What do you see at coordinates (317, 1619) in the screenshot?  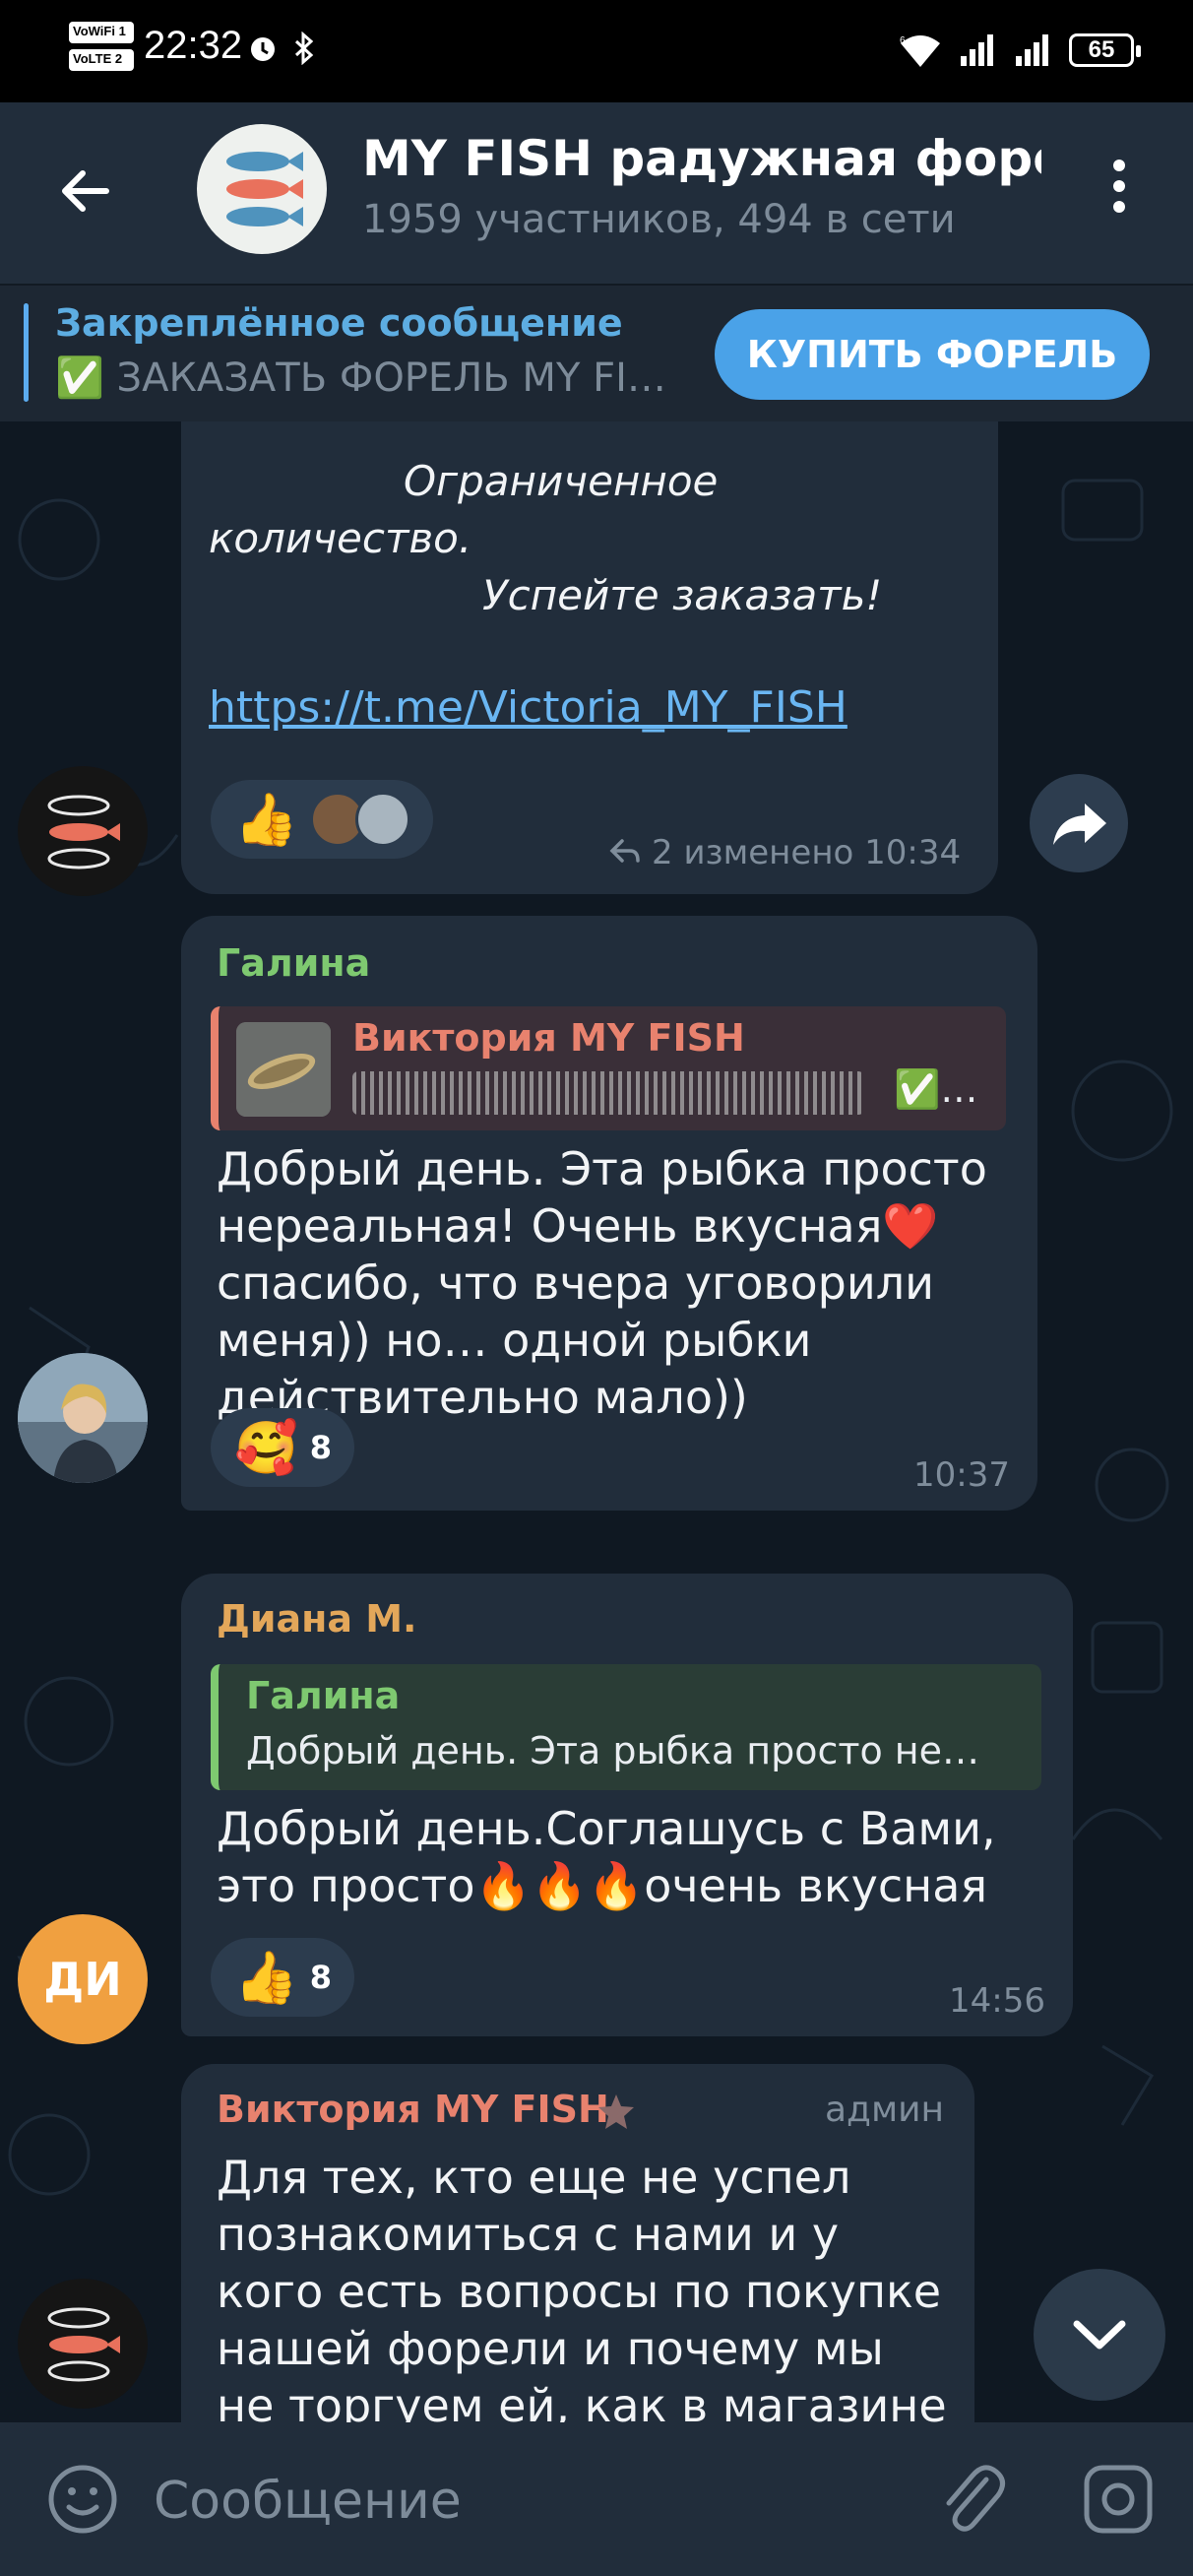 I see `sender-name: Диана М.` at bounding box center [317, 1619].